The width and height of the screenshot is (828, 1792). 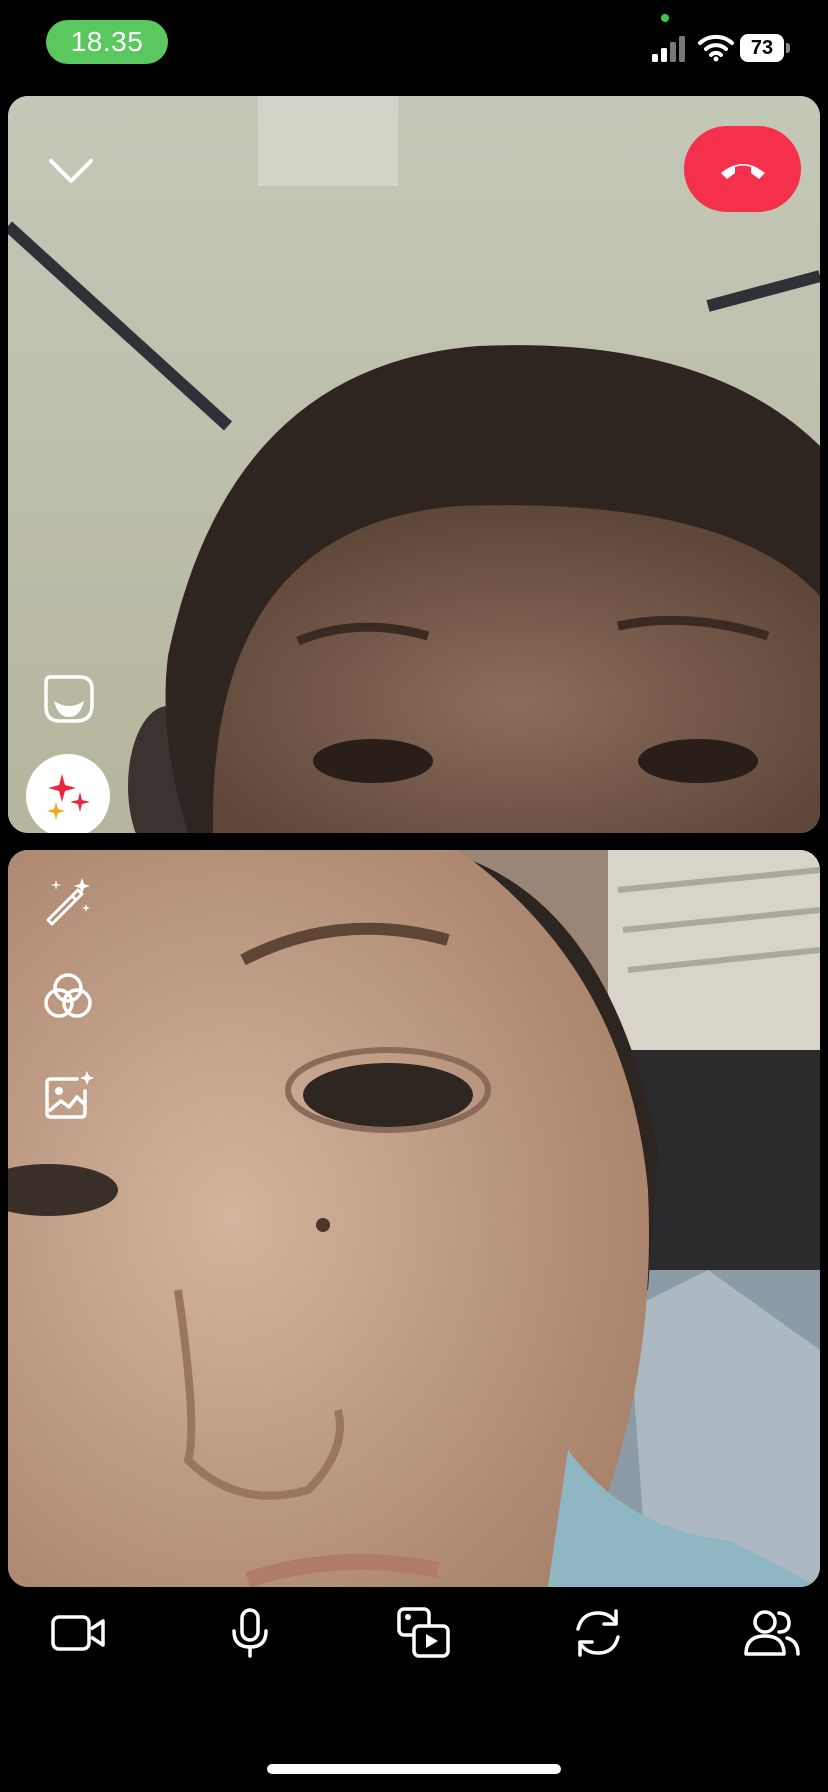 I want to click on background-image-icon, so click(x=69, y=1095).